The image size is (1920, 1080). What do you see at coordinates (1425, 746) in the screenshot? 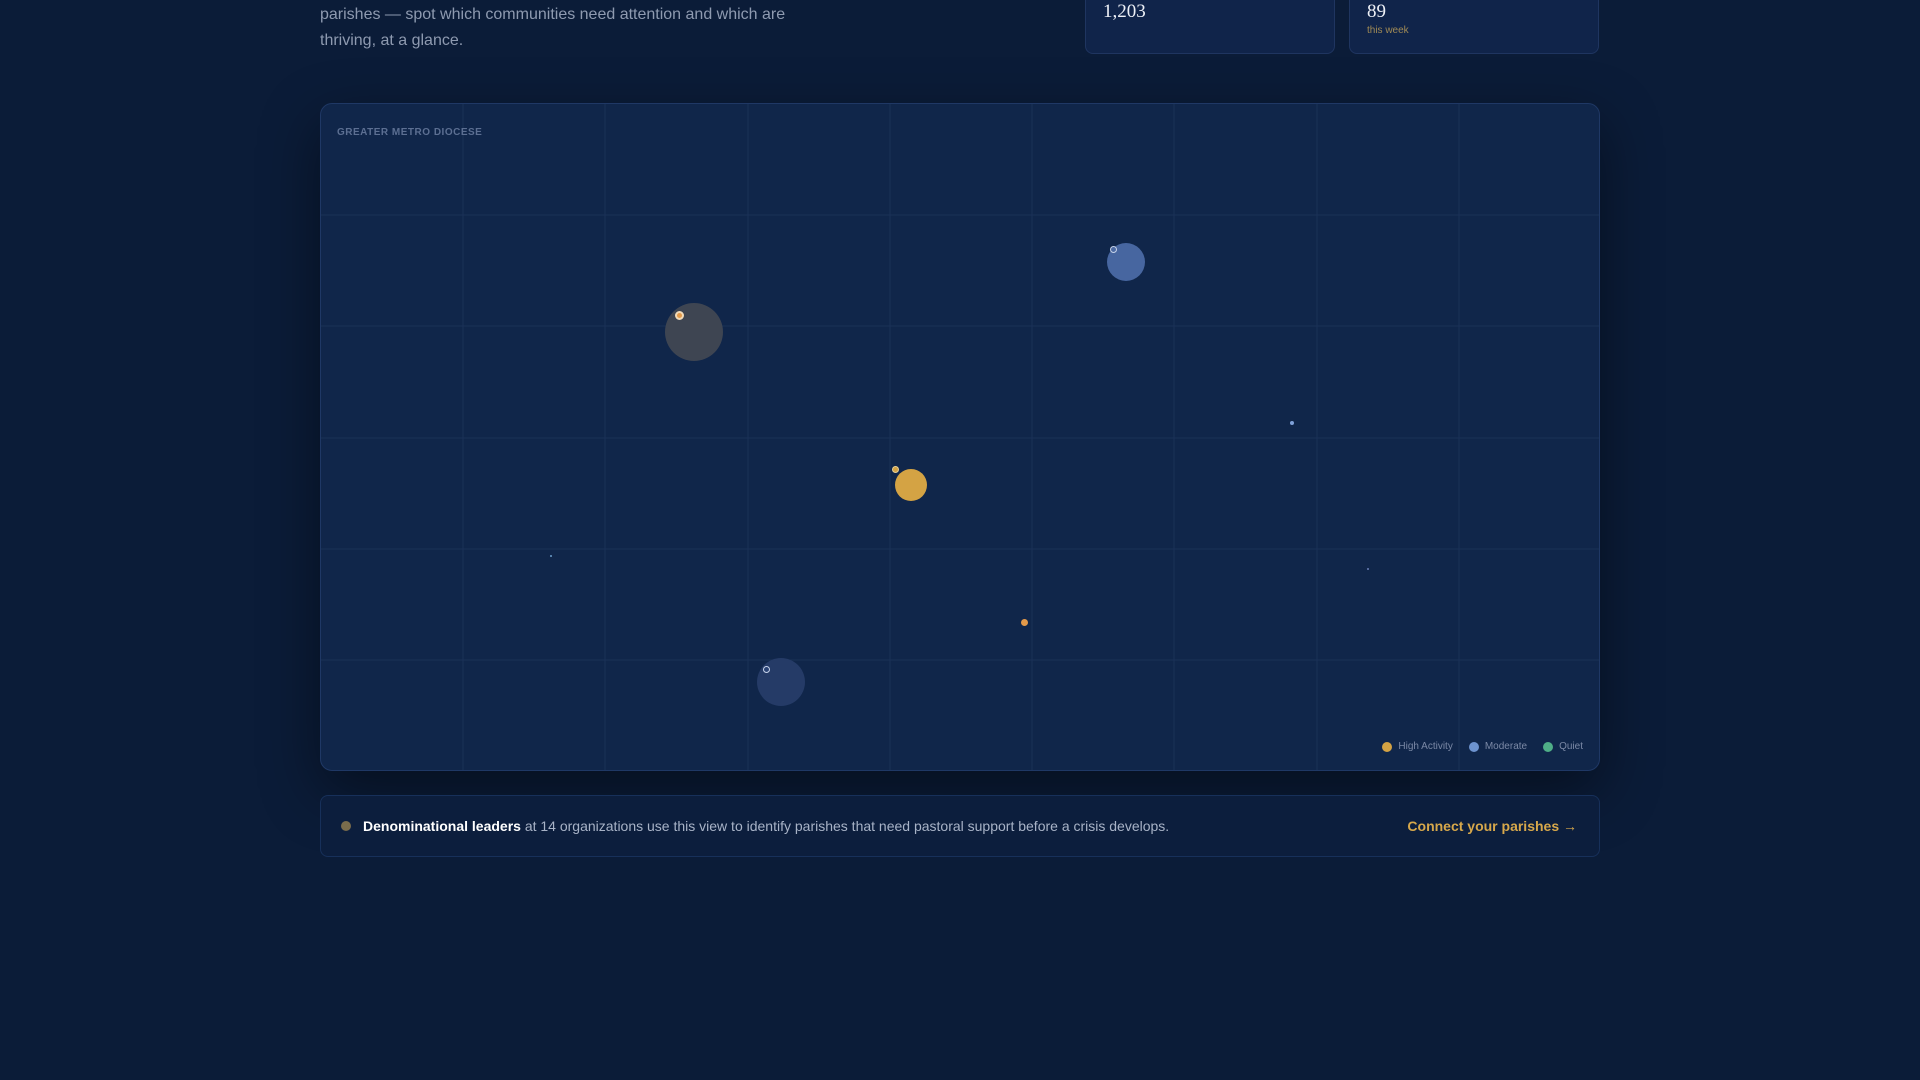
I see `legend-label: High Activity` at bounding box center [1425, 746].